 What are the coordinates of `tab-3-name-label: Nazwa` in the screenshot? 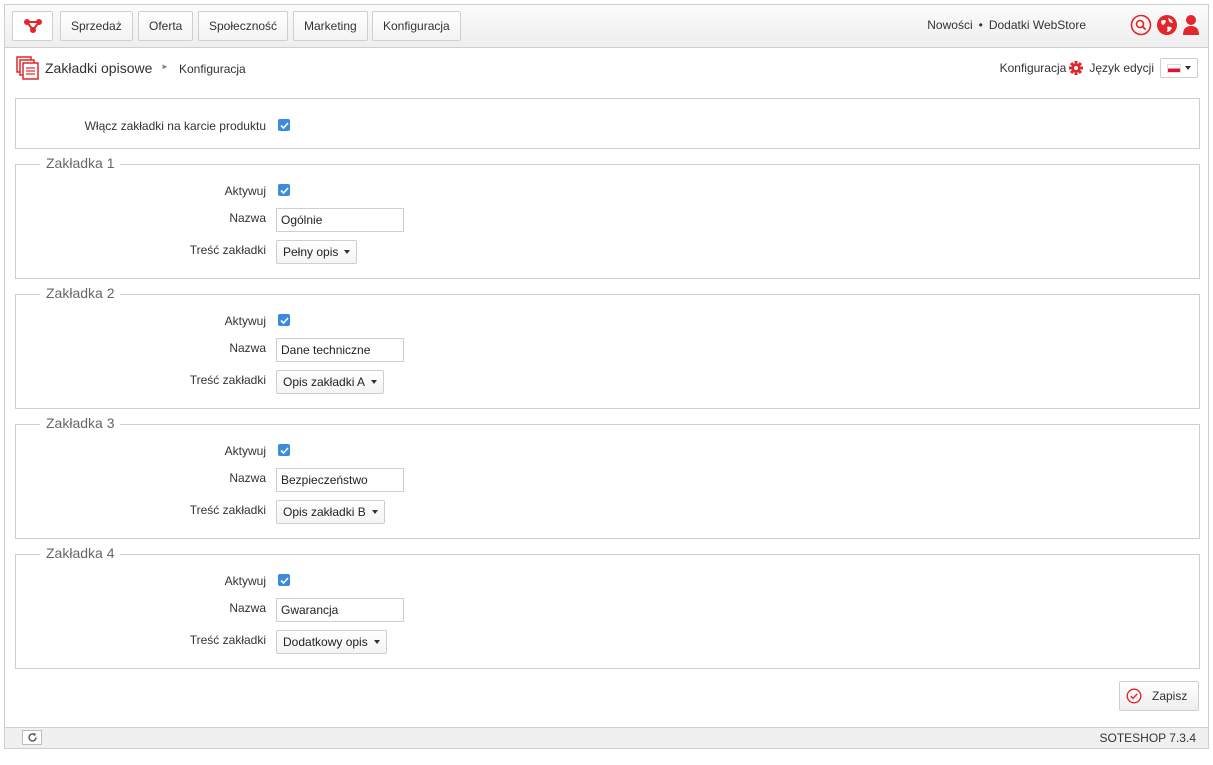 It's located at (247, 478).